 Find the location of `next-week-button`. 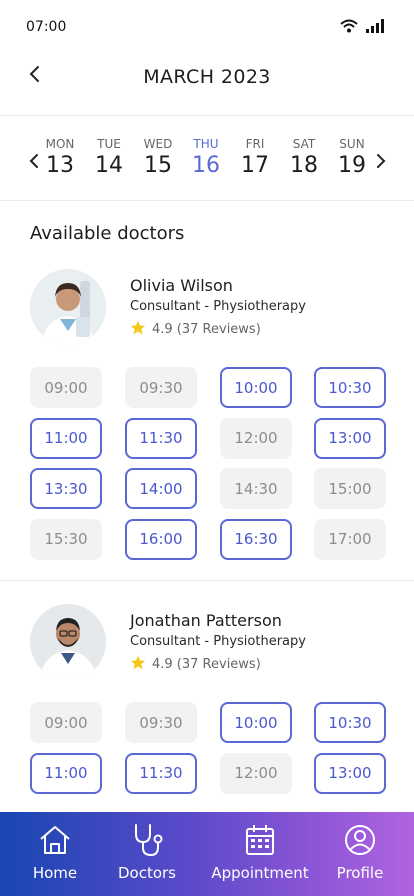

next-week-button is located at coordinates (381, 163).